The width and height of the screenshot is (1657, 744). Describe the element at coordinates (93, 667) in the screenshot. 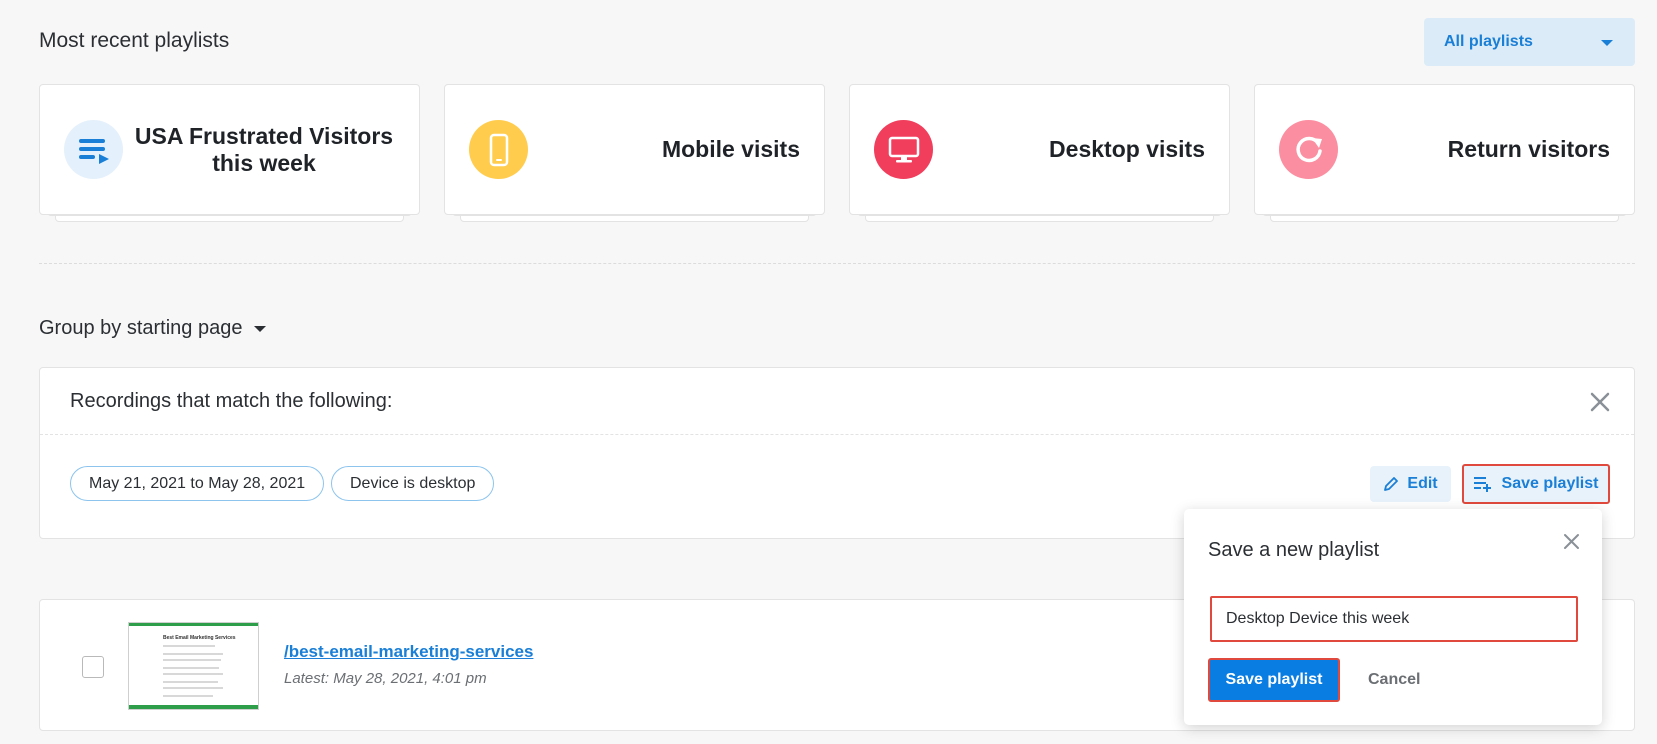

I see `recording-checkbox` at that location.